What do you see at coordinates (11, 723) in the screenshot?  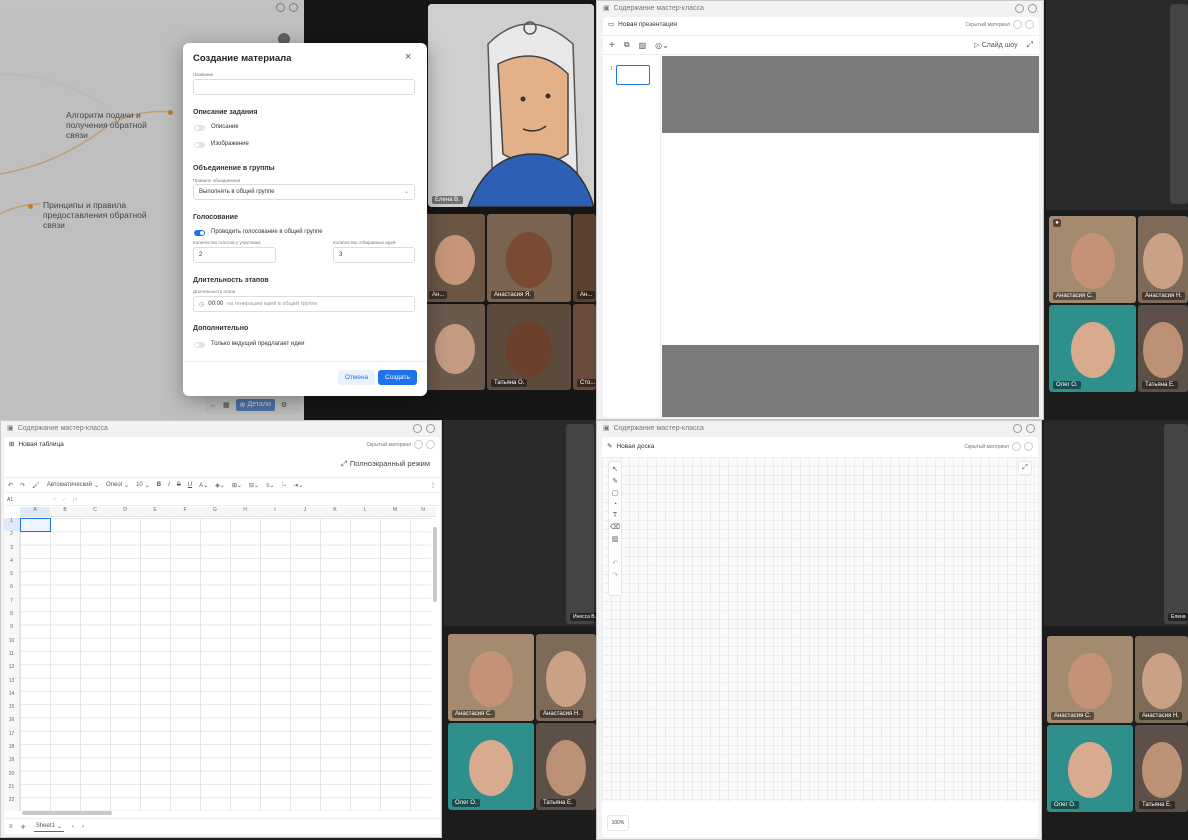 I see `row-header: 16` at bounding box center [11, 723].